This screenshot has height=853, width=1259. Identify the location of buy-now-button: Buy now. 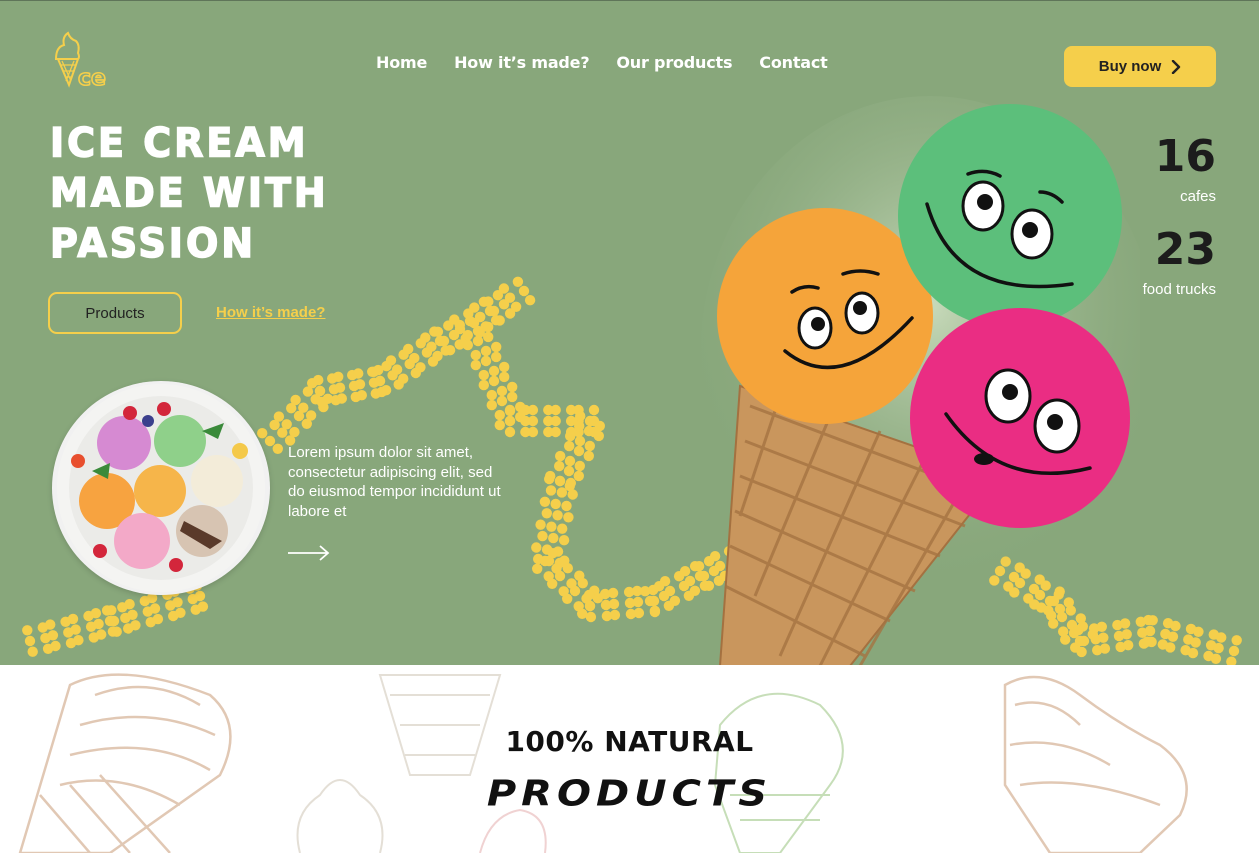
(1140, 66).